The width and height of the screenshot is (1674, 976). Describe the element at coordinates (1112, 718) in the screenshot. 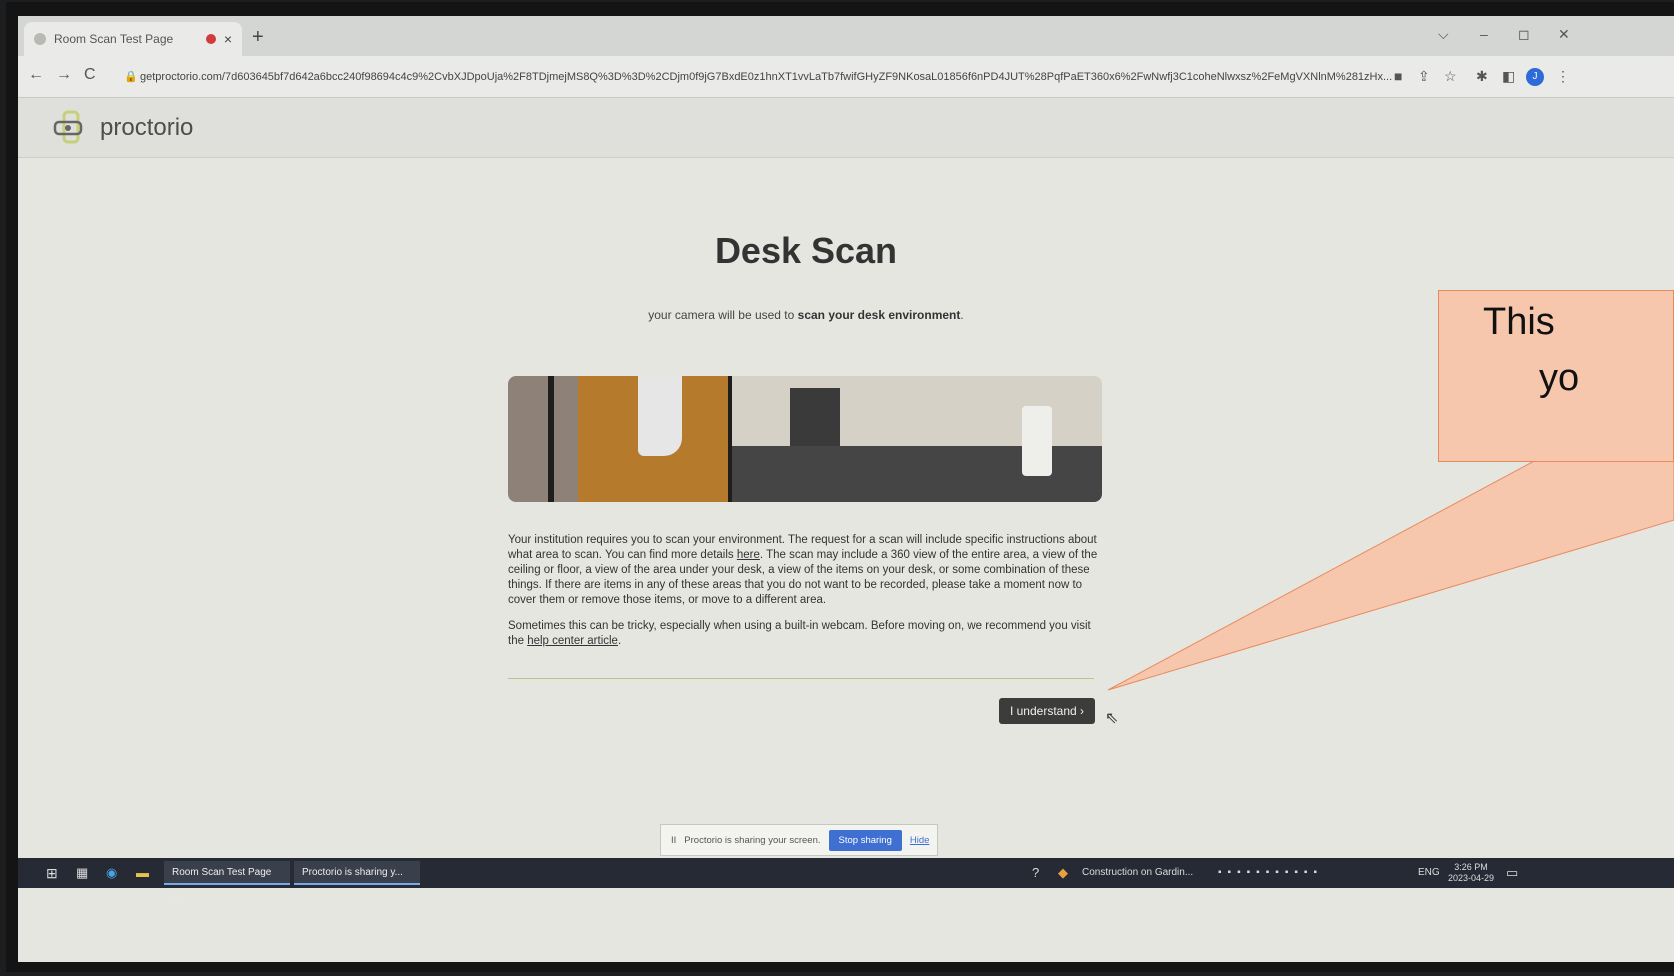

I see `mouse-cursor-icon: ⇖` at that location.